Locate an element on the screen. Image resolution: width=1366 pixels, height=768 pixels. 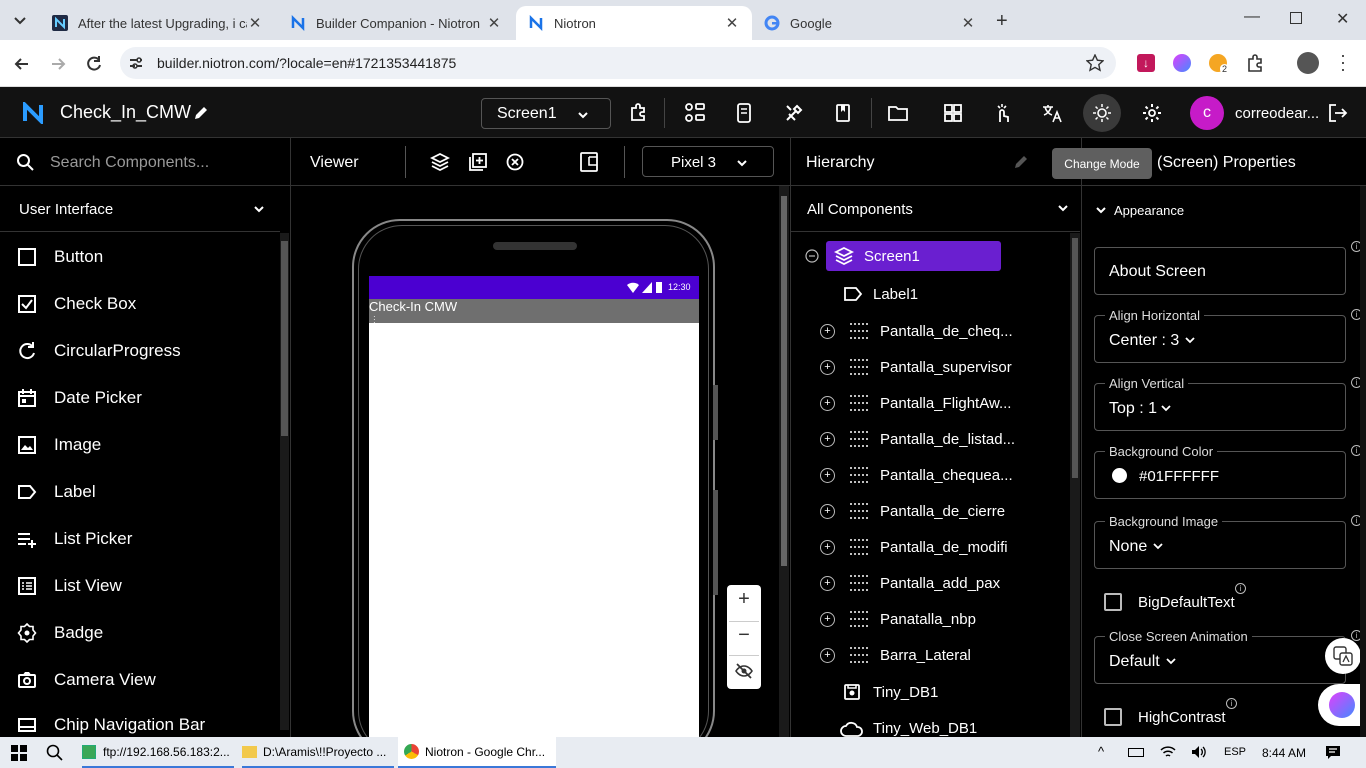
hierarchy-filter-dropdown: All Components is located at coordinates (935, 209).